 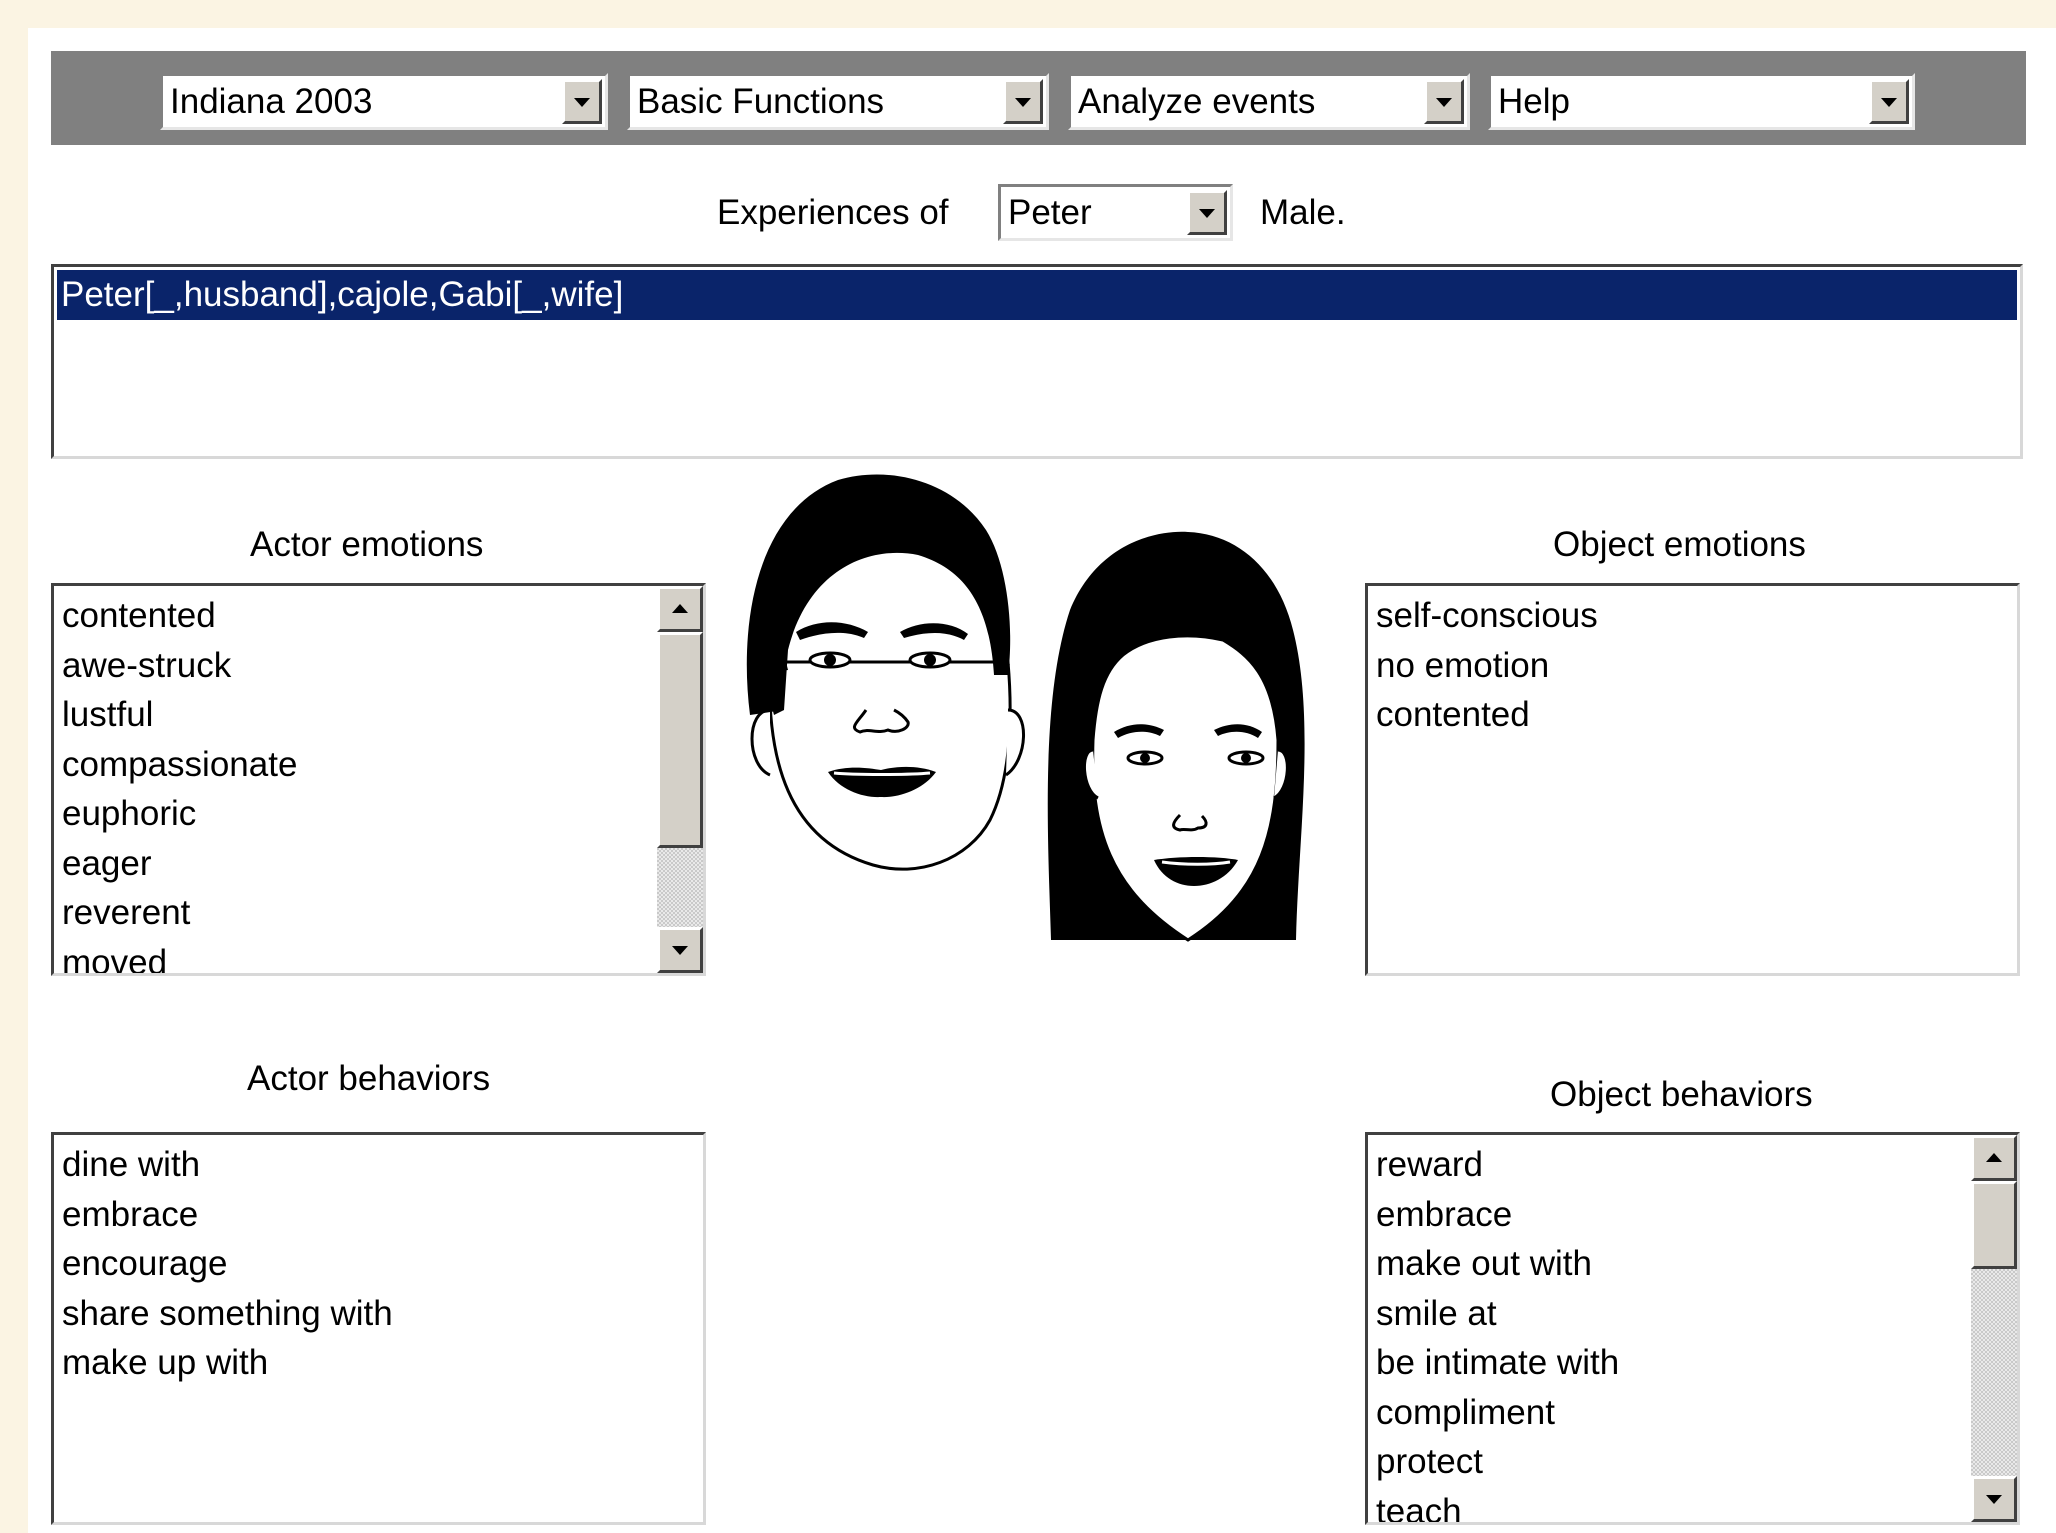 I want to click on list-item: dine with, so click(x=381, y=1165).